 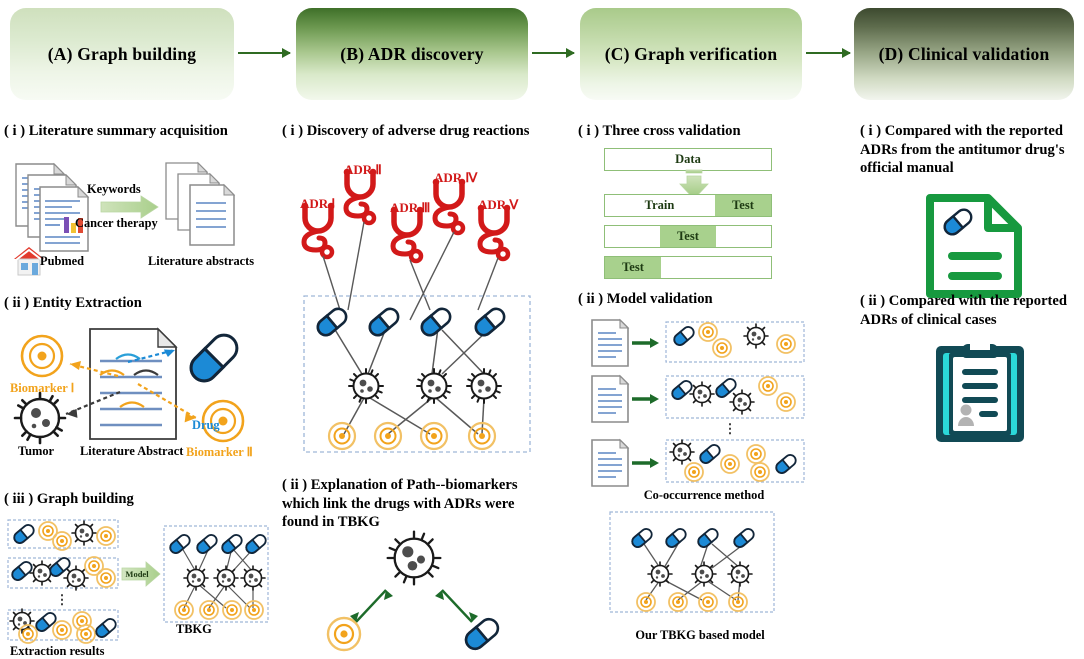 I want to click on adr-5-label: ADR Ⅴ, so click(x=498, y=204).